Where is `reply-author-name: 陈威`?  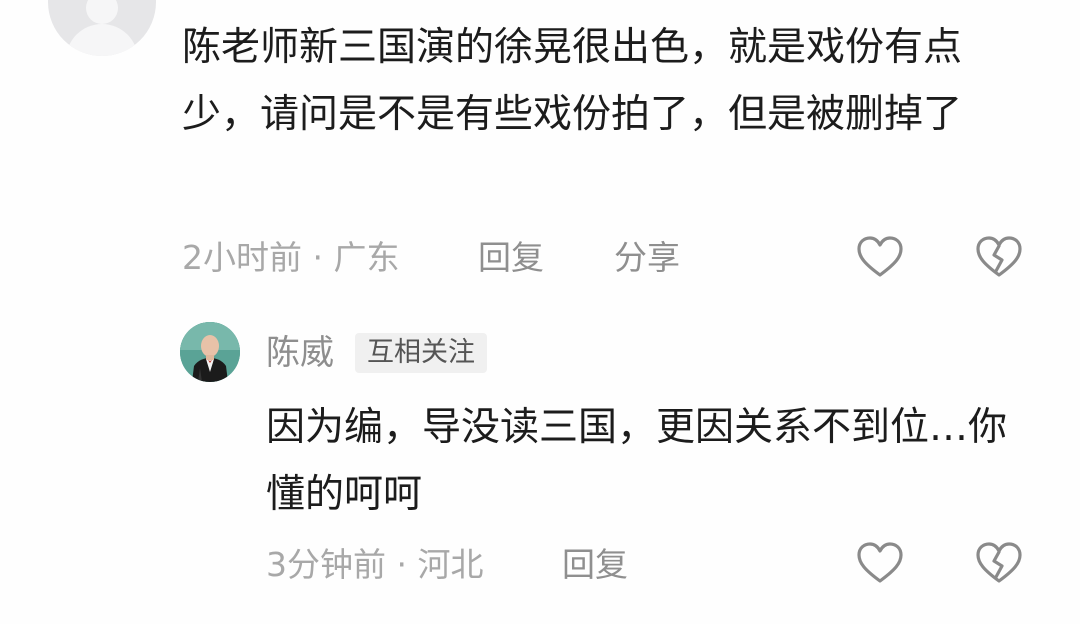 reply-author-name: 陈威 is located at coordinates (300, 353).